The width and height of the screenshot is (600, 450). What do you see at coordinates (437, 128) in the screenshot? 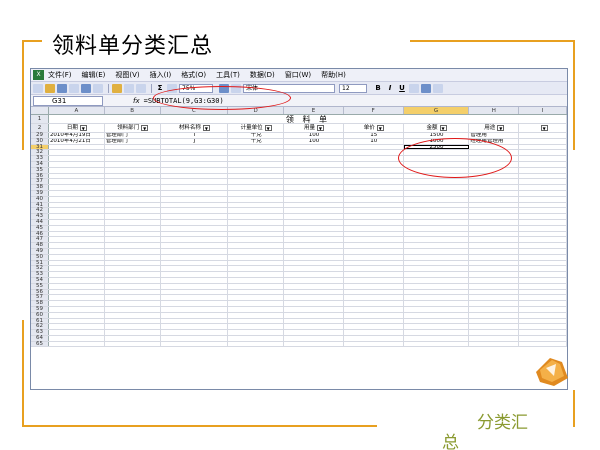
I see `cell-g: 金额 ▼` at bounding box center [437, 128].